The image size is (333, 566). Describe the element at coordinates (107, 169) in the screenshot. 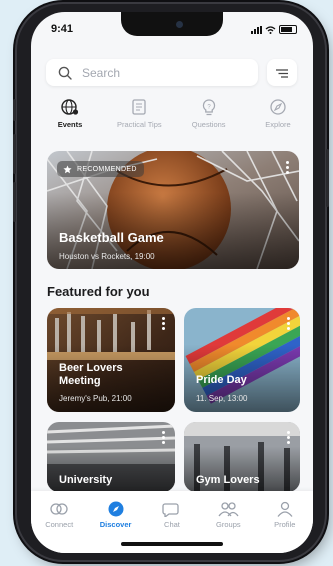

I see `recommended-label: RECOMMENDED` at that location.